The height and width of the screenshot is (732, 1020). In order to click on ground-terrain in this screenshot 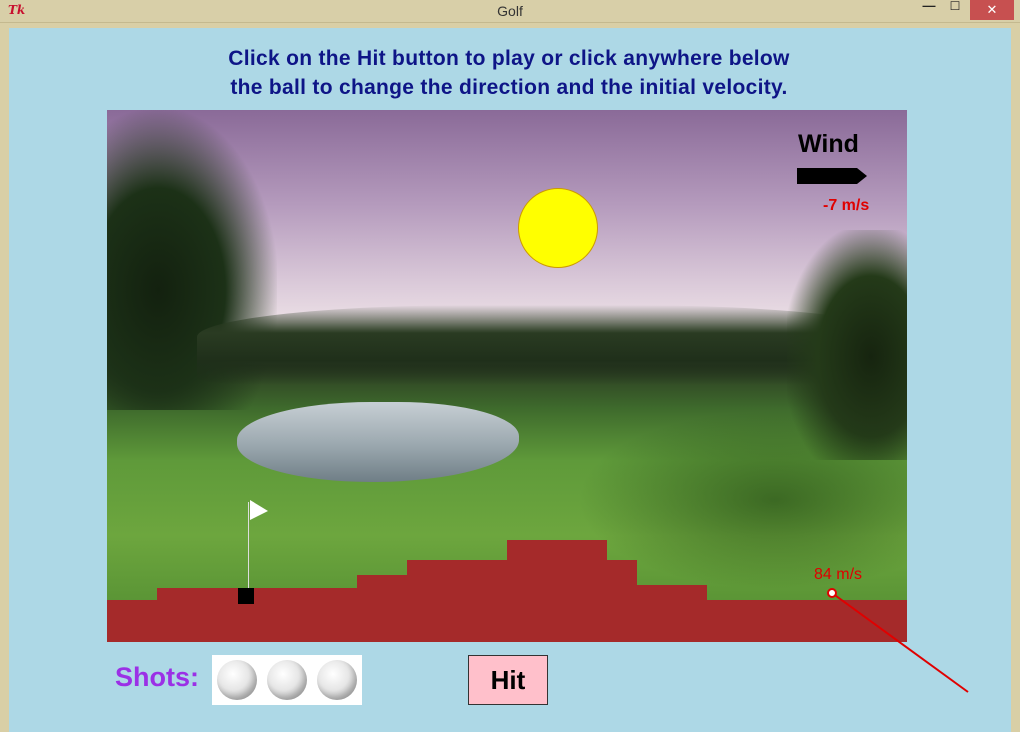, I will do `click(507, 591)`.